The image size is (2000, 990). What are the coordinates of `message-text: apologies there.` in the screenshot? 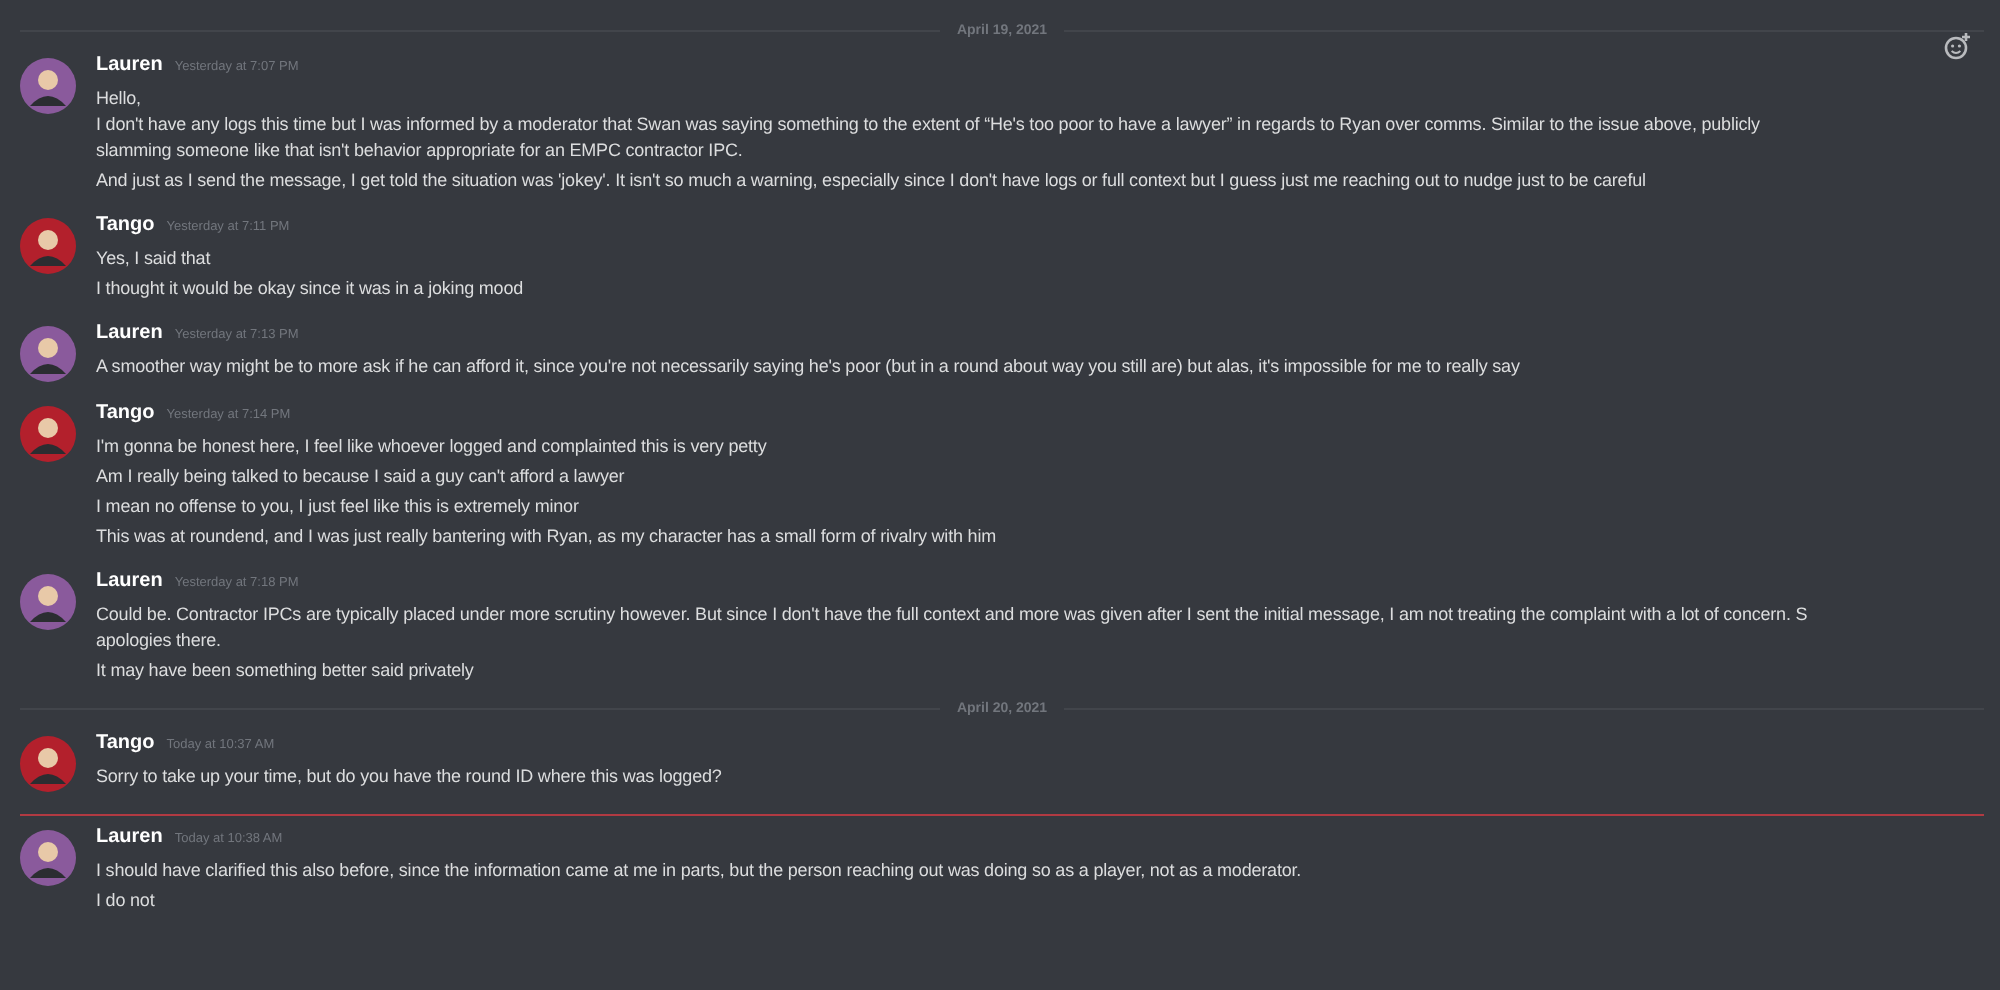 It's located at (159, 641).